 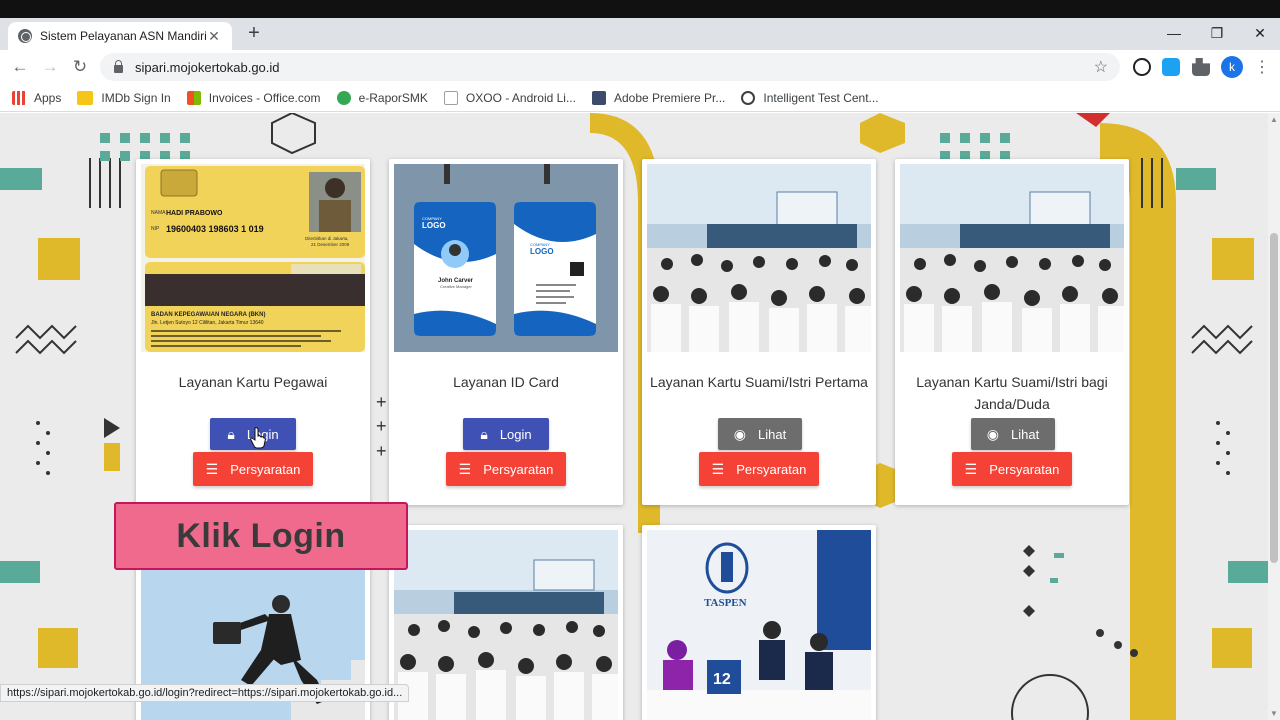 What do you see at coordinates (261, 536) in the screenshot?
I see `klik-login-annotation: Klik Login` at bounding box center [261, 536].